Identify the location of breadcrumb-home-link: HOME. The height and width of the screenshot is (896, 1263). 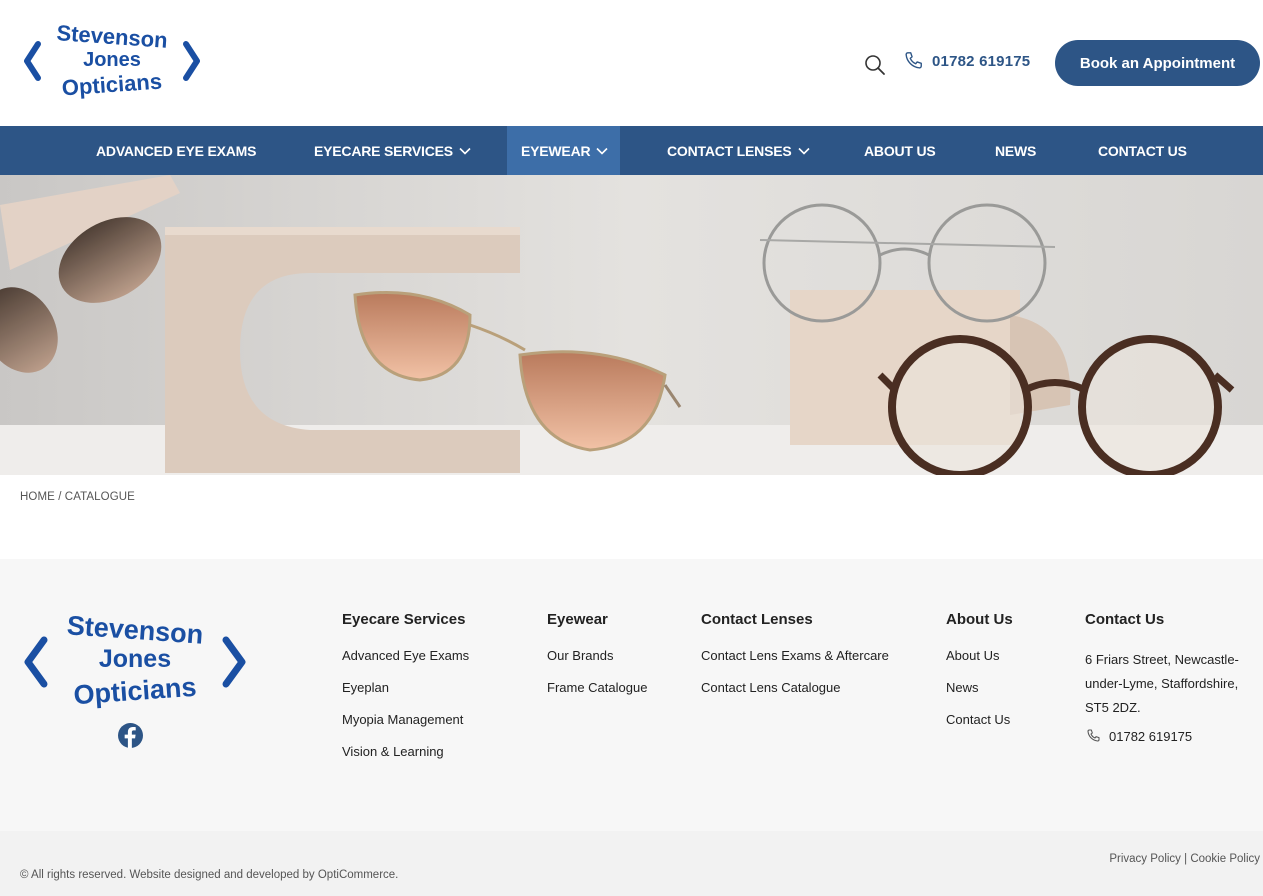
(37, 497).